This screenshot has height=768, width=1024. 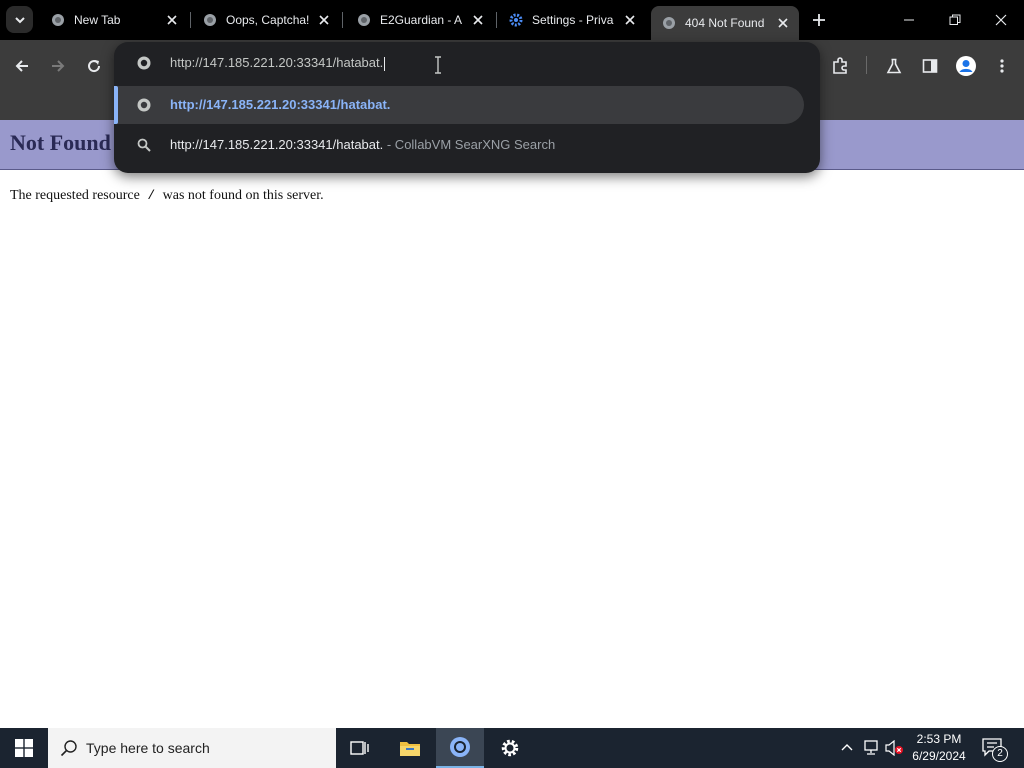 I want to click on new-tab-button, so click(x=819, y=20).